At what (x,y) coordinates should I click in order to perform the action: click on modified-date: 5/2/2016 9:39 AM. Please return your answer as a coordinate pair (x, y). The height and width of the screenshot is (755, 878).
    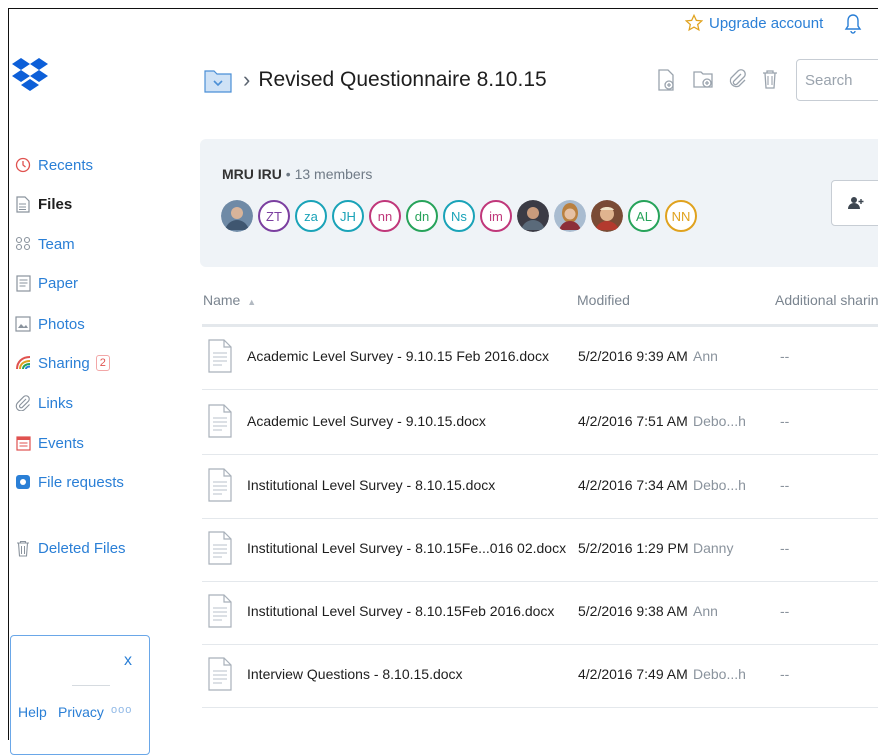
    Looking at the image, I should click on (633, 356).